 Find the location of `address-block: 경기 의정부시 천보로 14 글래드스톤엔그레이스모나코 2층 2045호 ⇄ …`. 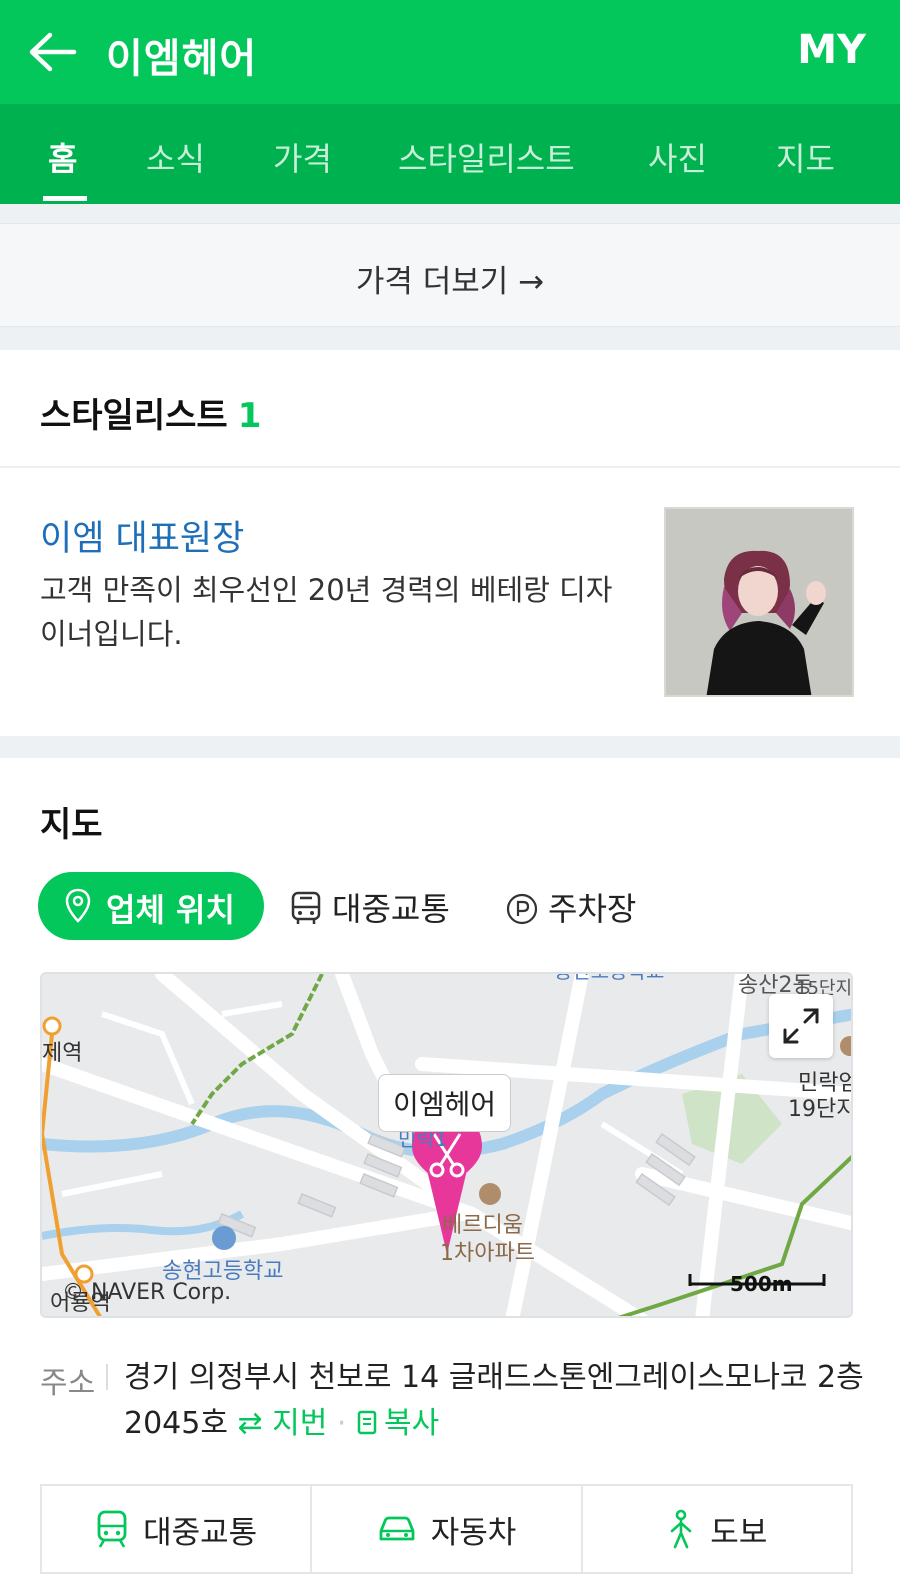

address-block: 경기 의정부시 천보로 14 글래드스톤엔그레이스모나코 2층 2045호 ⇄ … is located at coordinates (494, 1401).